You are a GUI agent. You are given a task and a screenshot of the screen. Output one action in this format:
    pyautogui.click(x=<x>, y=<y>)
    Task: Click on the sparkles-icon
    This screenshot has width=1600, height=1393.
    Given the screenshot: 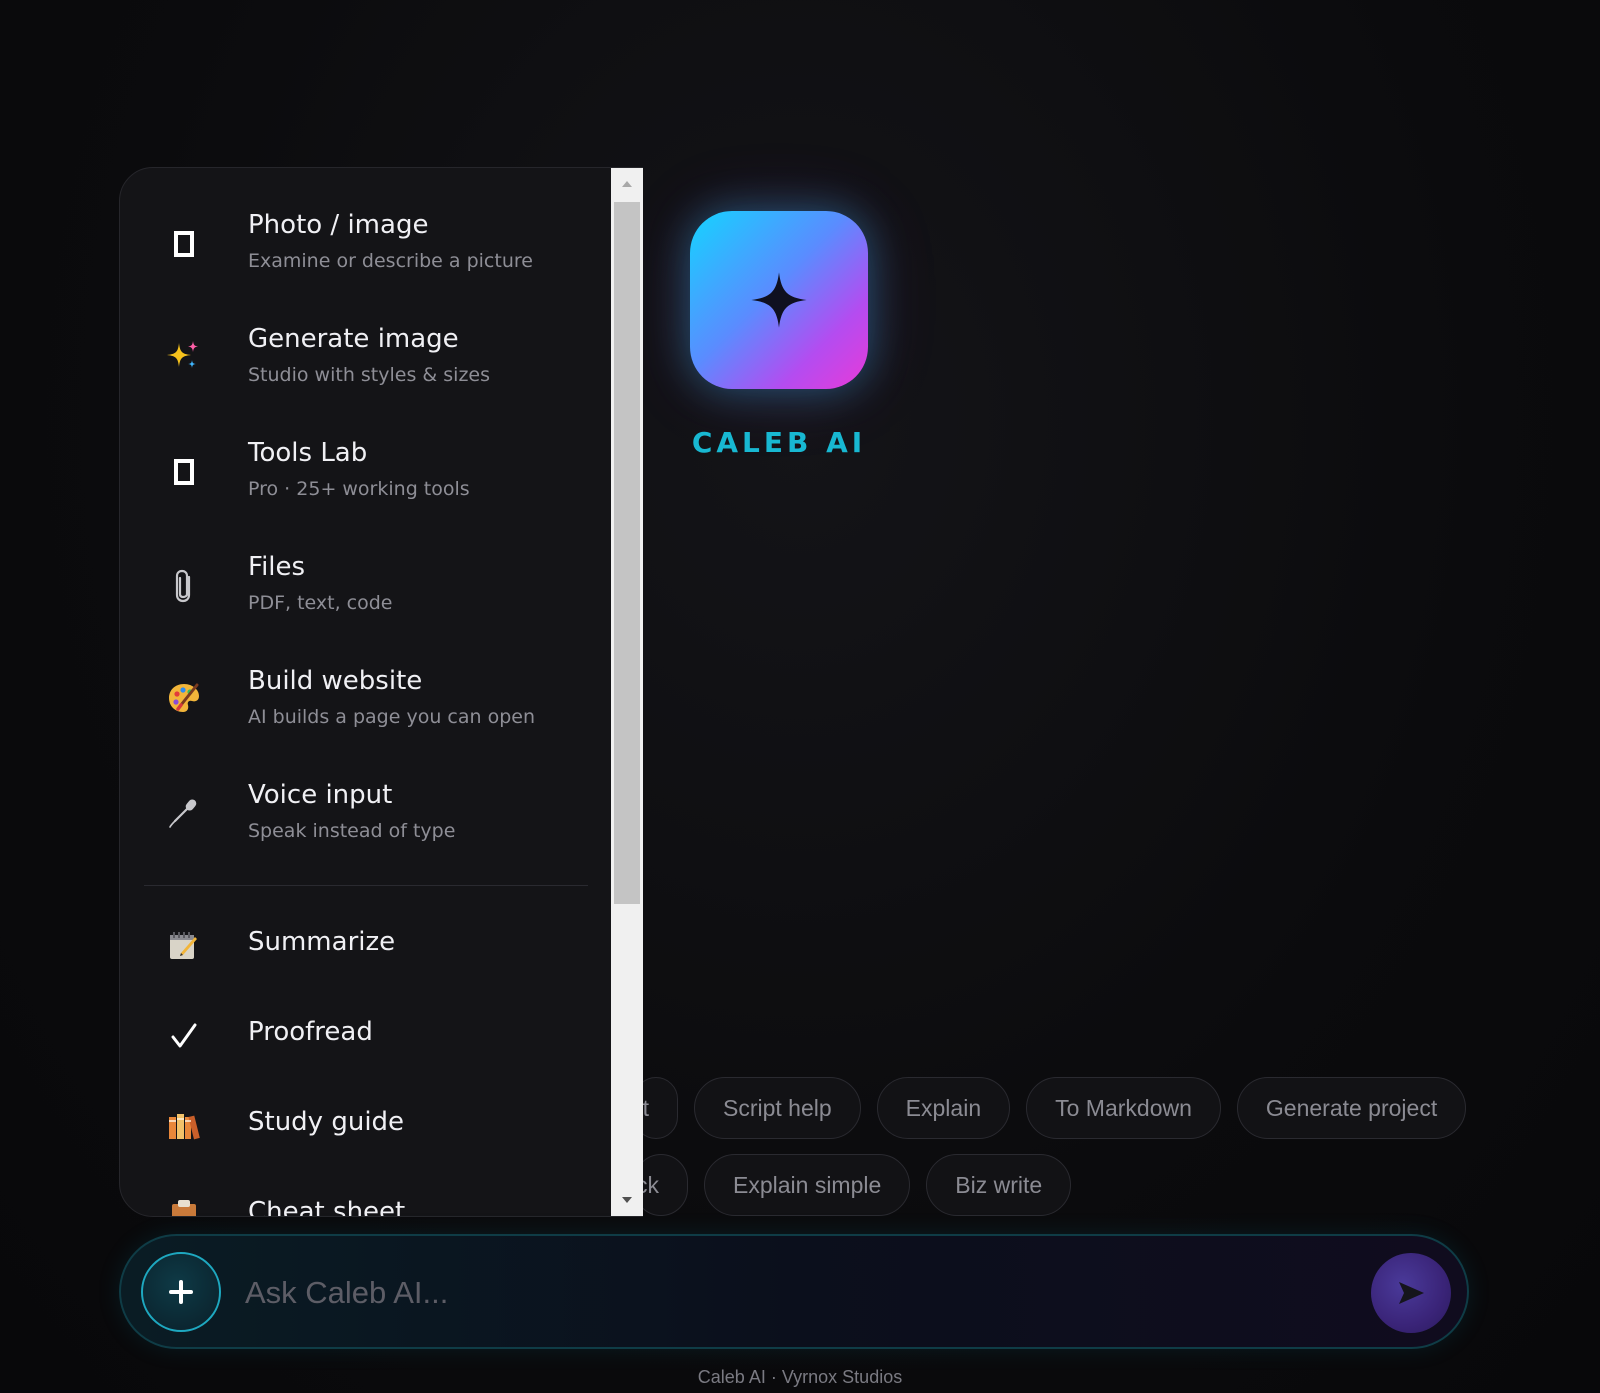 What is the action you would take?
    pyautogui.click(x=184, y=356)
    